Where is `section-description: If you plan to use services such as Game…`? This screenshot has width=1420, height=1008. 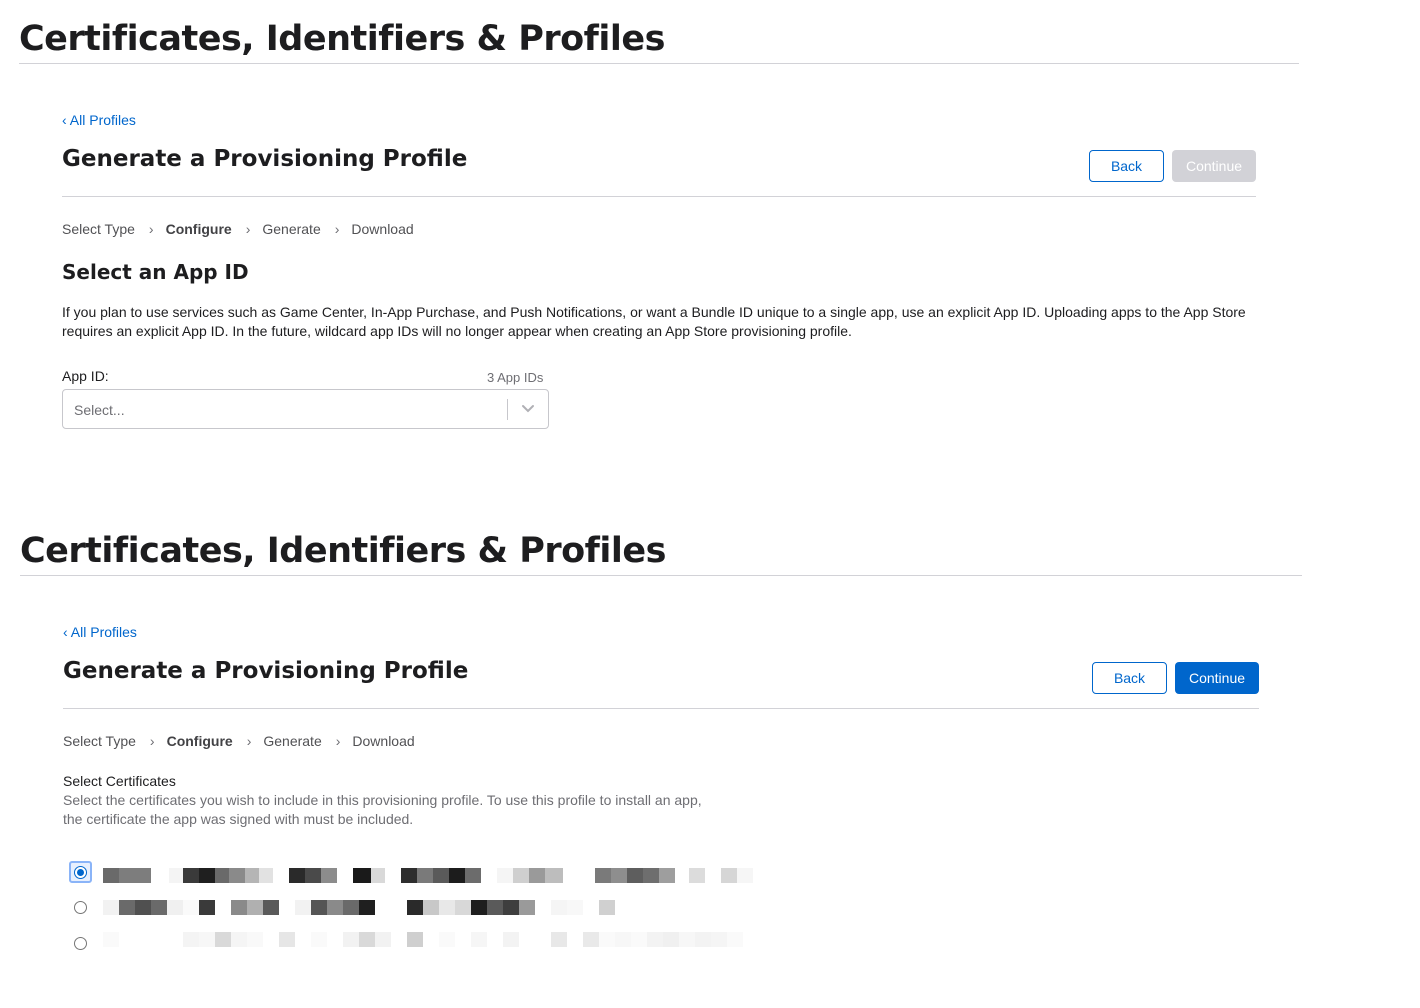
section-description: If you plan to use services such as Game… is located at coordinates (654, 321).